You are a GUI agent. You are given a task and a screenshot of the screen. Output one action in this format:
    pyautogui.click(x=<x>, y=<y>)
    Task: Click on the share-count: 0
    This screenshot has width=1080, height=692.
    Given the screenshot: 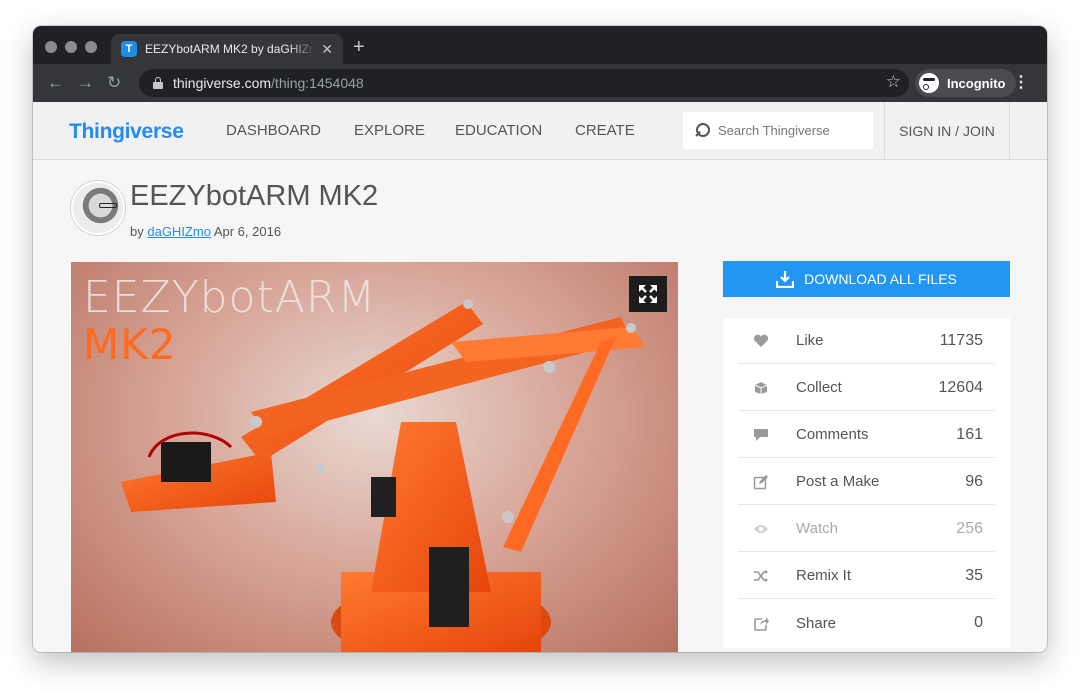 What is the action you would take?
    pyautogui.click(x=978, y=622)
    